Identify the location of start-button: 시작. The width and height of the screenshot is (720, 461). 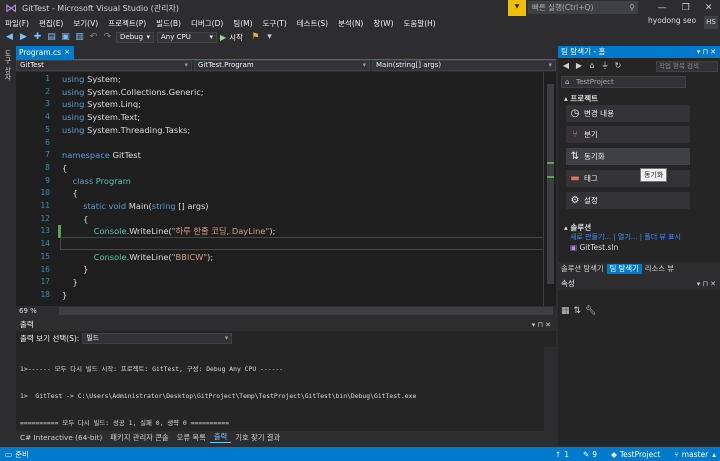
(238, 37).